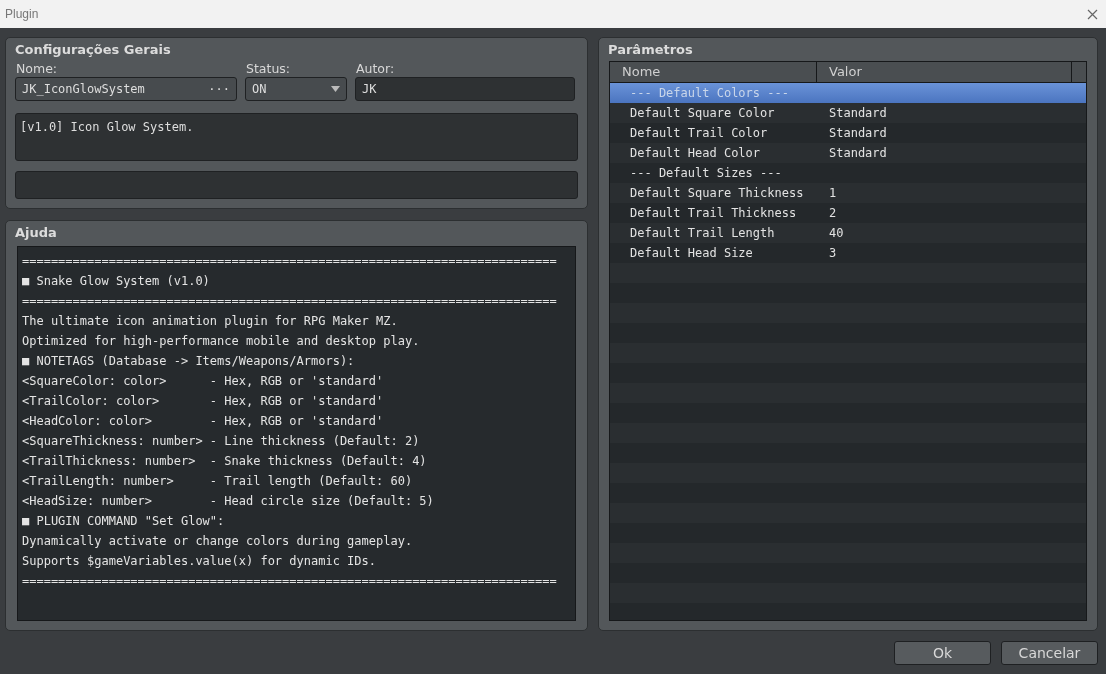 This screenshot has height=674, width=1106. What do you see at coordinates (116, 281) in the screenshot?
I see `help-line: ■ Snake Glow System (v1.0)` at bounding box center [116, 281].